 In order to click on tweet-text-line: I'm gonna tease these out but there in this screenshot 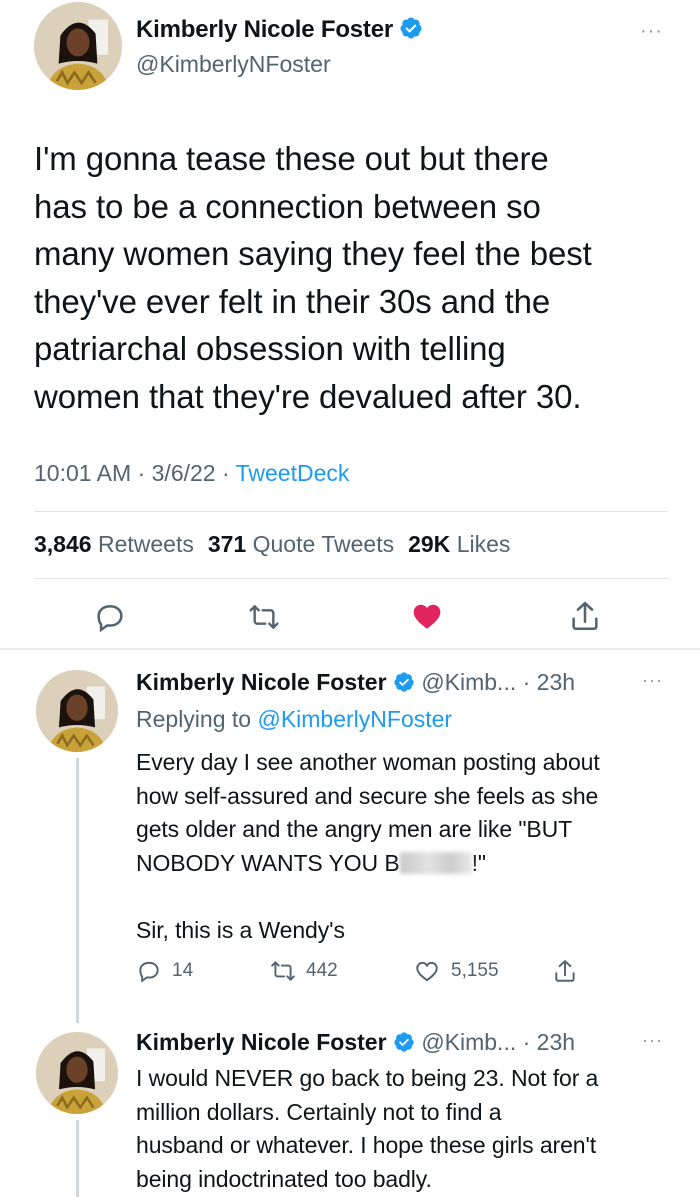, I will do `click(291, 158)`.